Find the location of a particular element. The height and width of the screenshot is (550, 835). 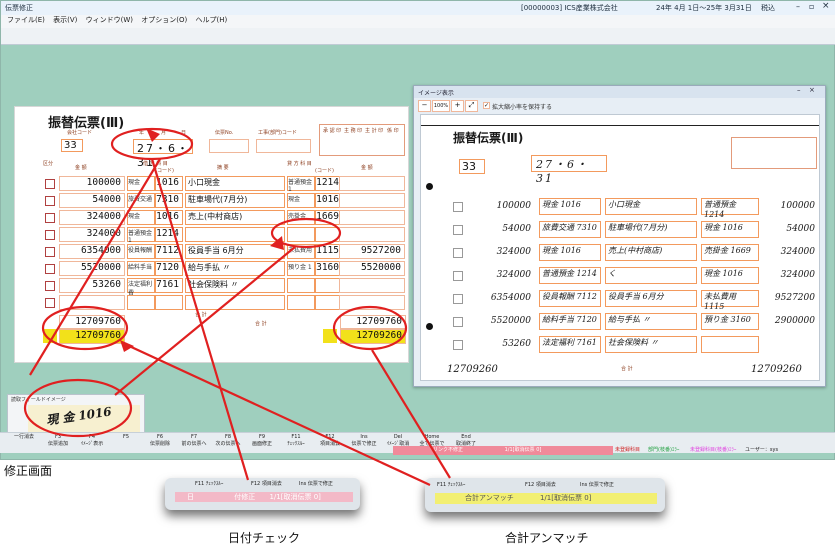

total-arrow-line is located at coordinates (278, 415).